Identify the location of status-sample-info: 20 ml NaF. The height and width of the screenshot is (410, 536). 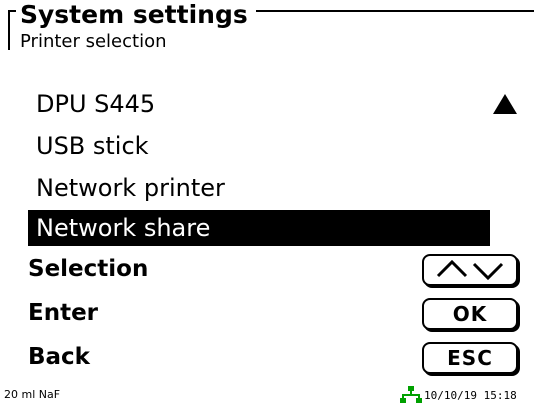
(32, 394).